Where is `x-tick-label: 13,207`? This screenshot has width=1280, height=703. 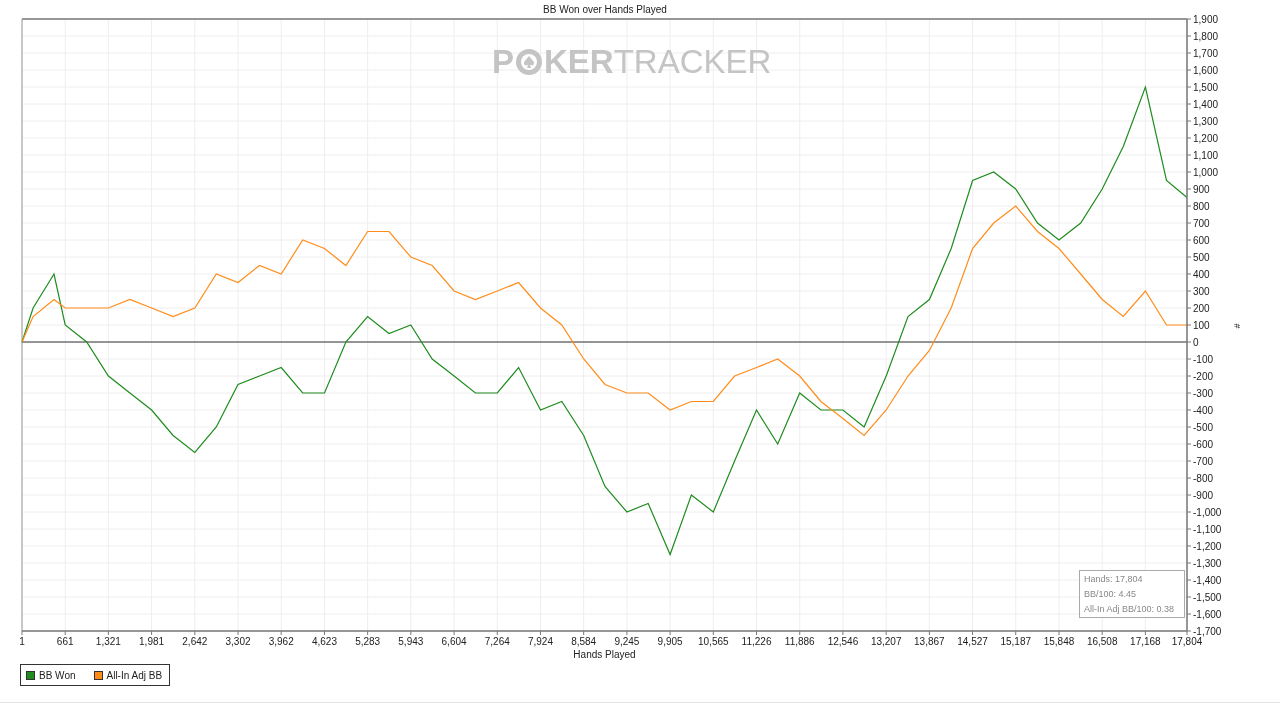
x-tick-label: 13,207 is located at coordinates (886, 641).